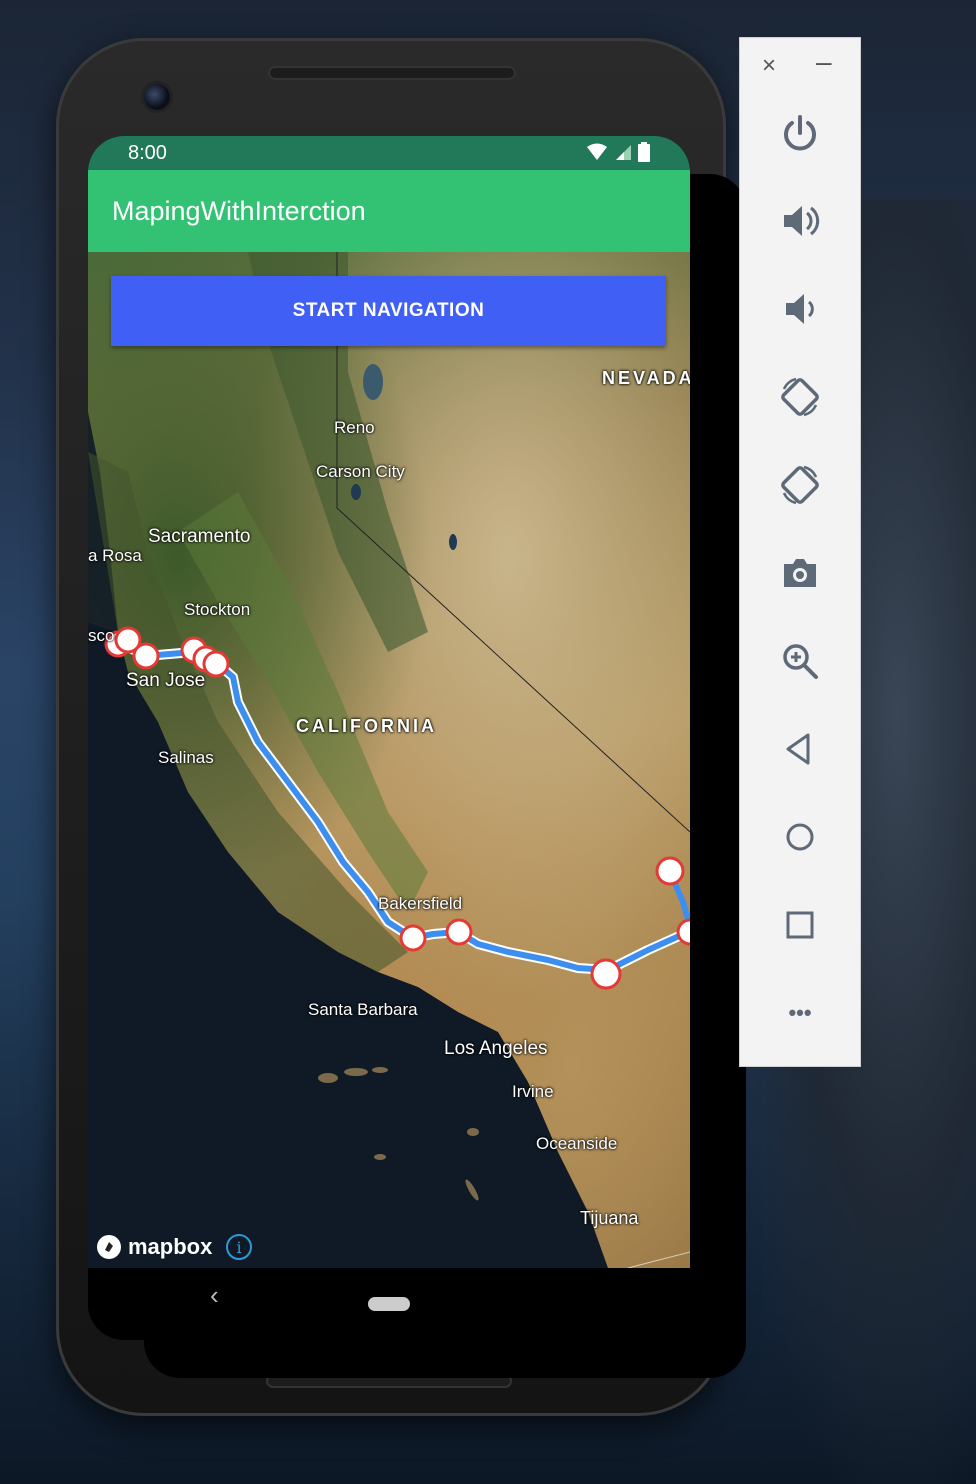  What do you see at coordinates (644, 152) in the screenshot?
I see `battery-icon` at bounding box center [644, 152].